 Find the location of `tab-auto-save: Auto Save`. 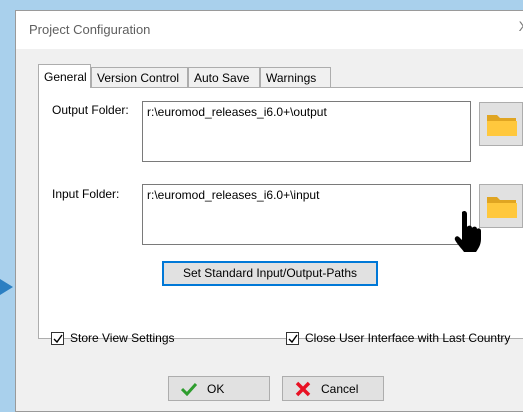

tab-auto-save: Auto Save is located at coordinates (224, 77).